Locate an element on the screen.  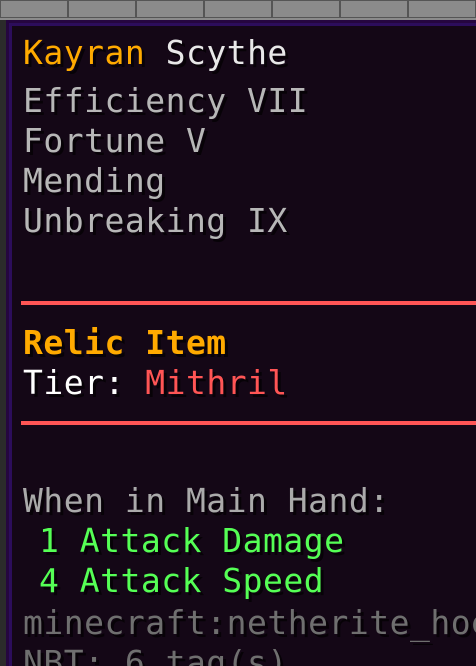
nbt-info: NBT: 6 tag(s) is located at coordinates (155, 654).